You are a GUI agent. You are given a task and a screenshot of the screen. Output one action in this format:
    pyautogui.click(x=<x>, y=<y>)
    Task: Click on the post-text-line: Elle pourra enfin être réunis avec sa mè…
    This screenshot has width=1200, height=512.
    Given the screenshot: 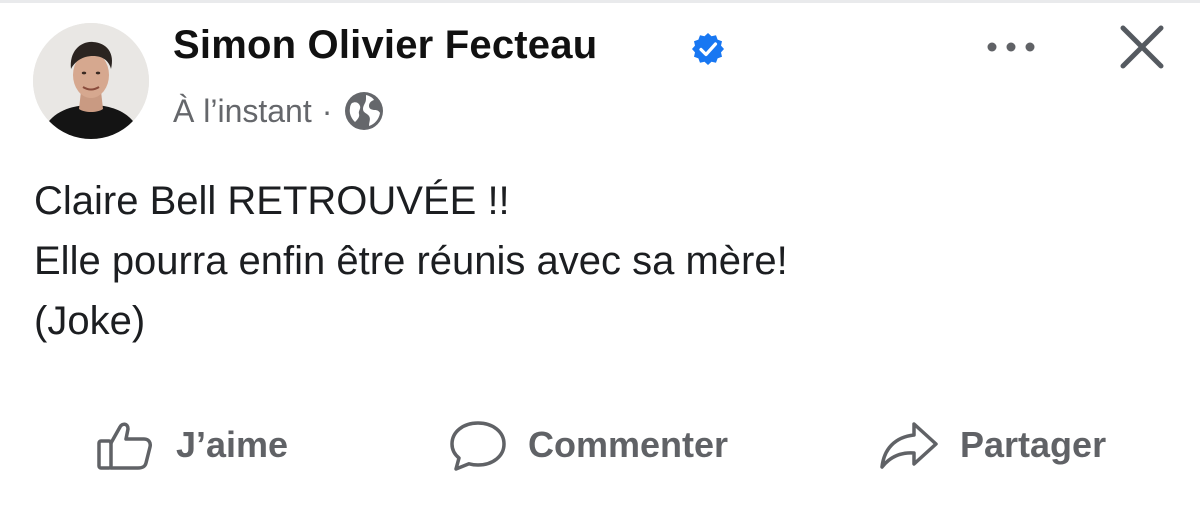 What is the action you would take?
    pyautogui.click(x=411, y=261)
    